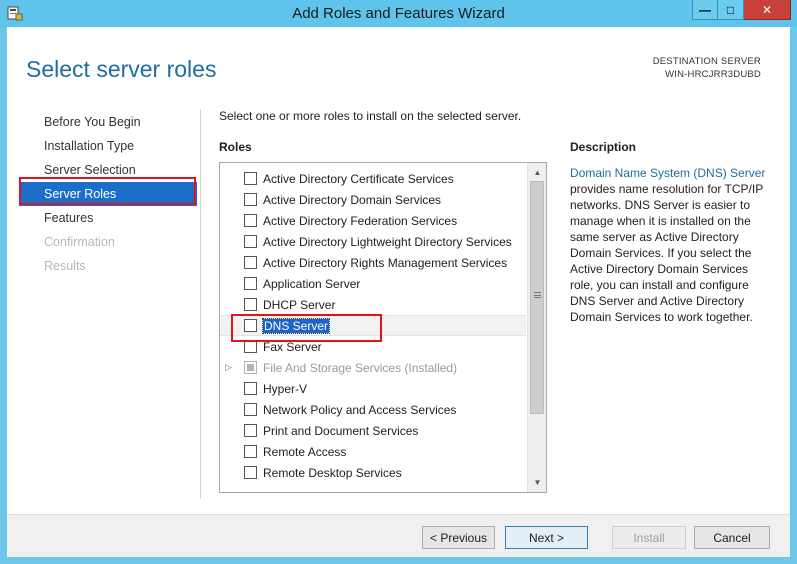  Describe the element at coordinates (108, 122) in the screenshot. I see `nav-item-before-you-begin: Before You Begin` at that location.